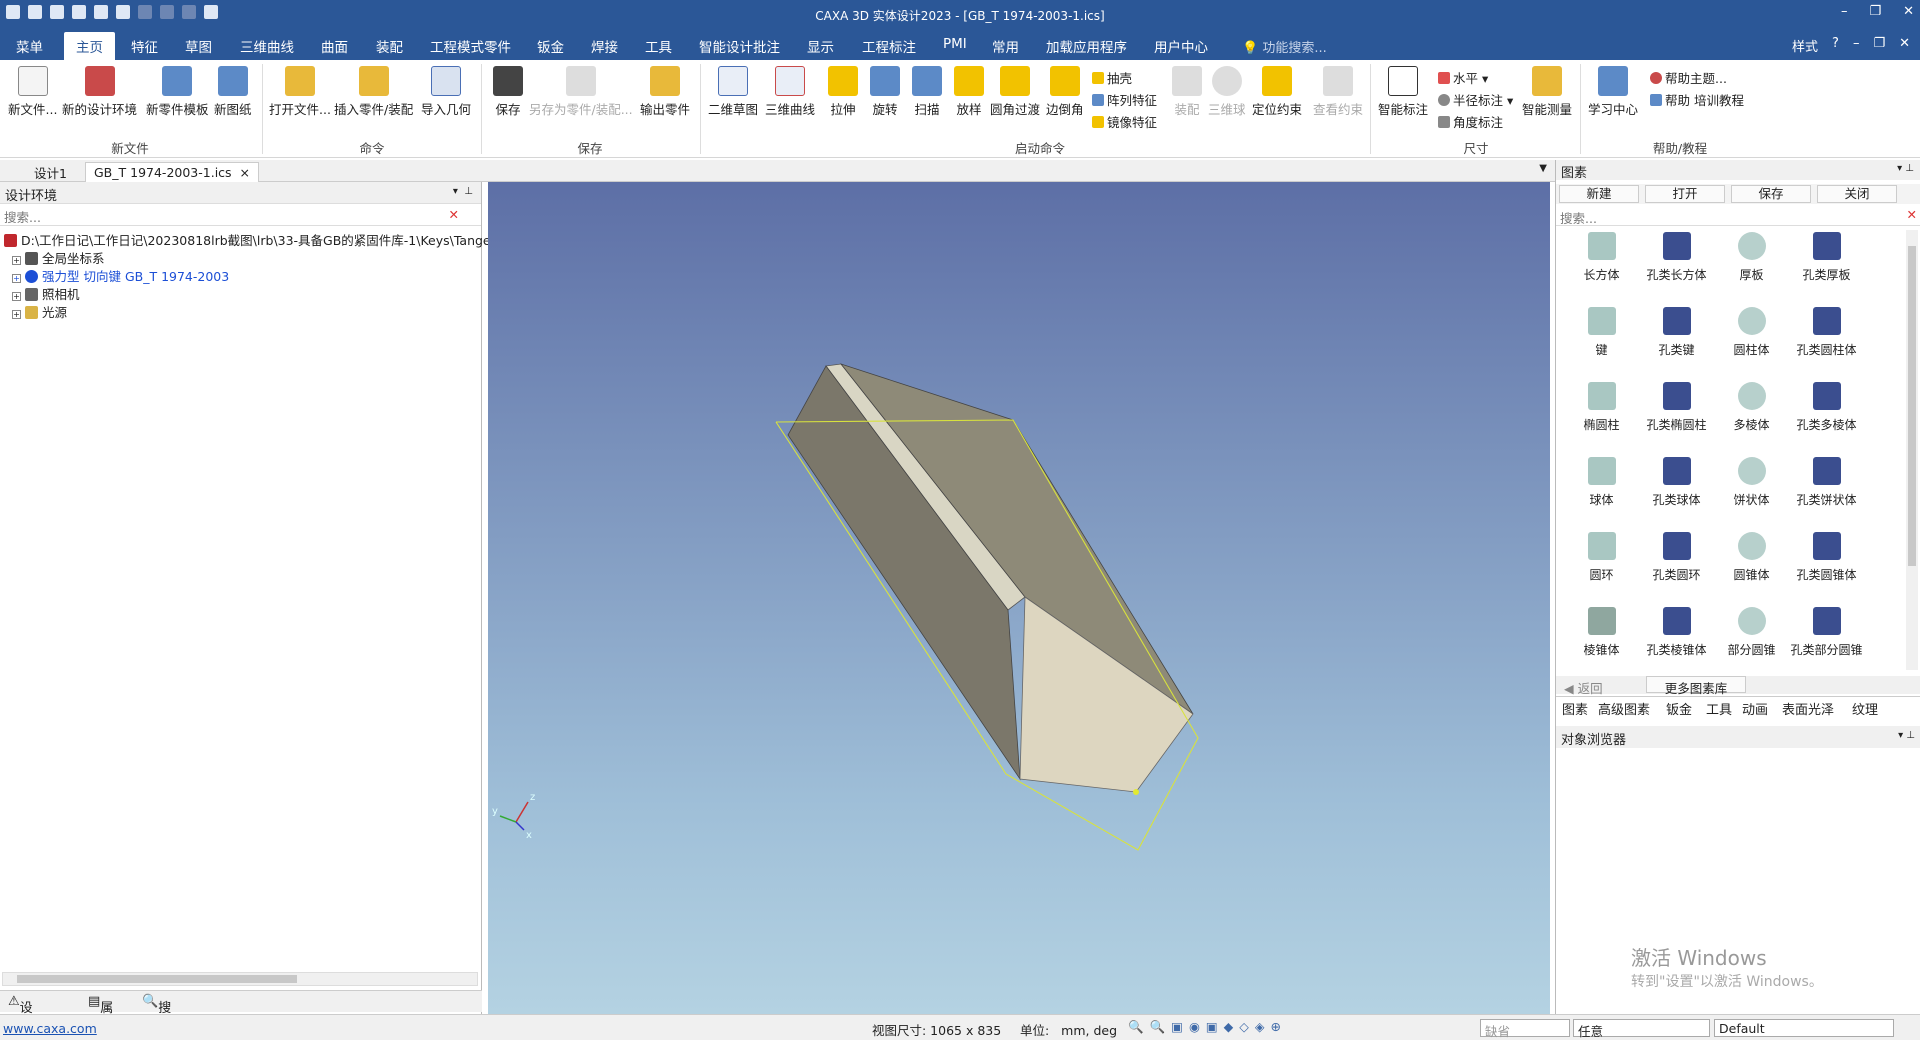  What do you see at coordinates (889, 46) in the screenshot?
I see `tab-eng-dim: 工程标注` at bounding box center [889, 46].